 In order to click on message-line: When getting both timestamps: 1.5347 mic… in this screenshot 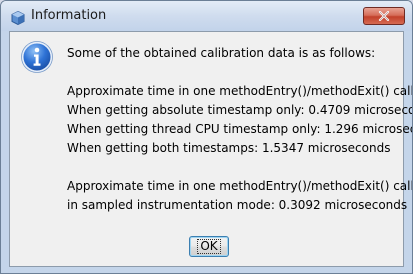, I will do `click(229, 148)`.